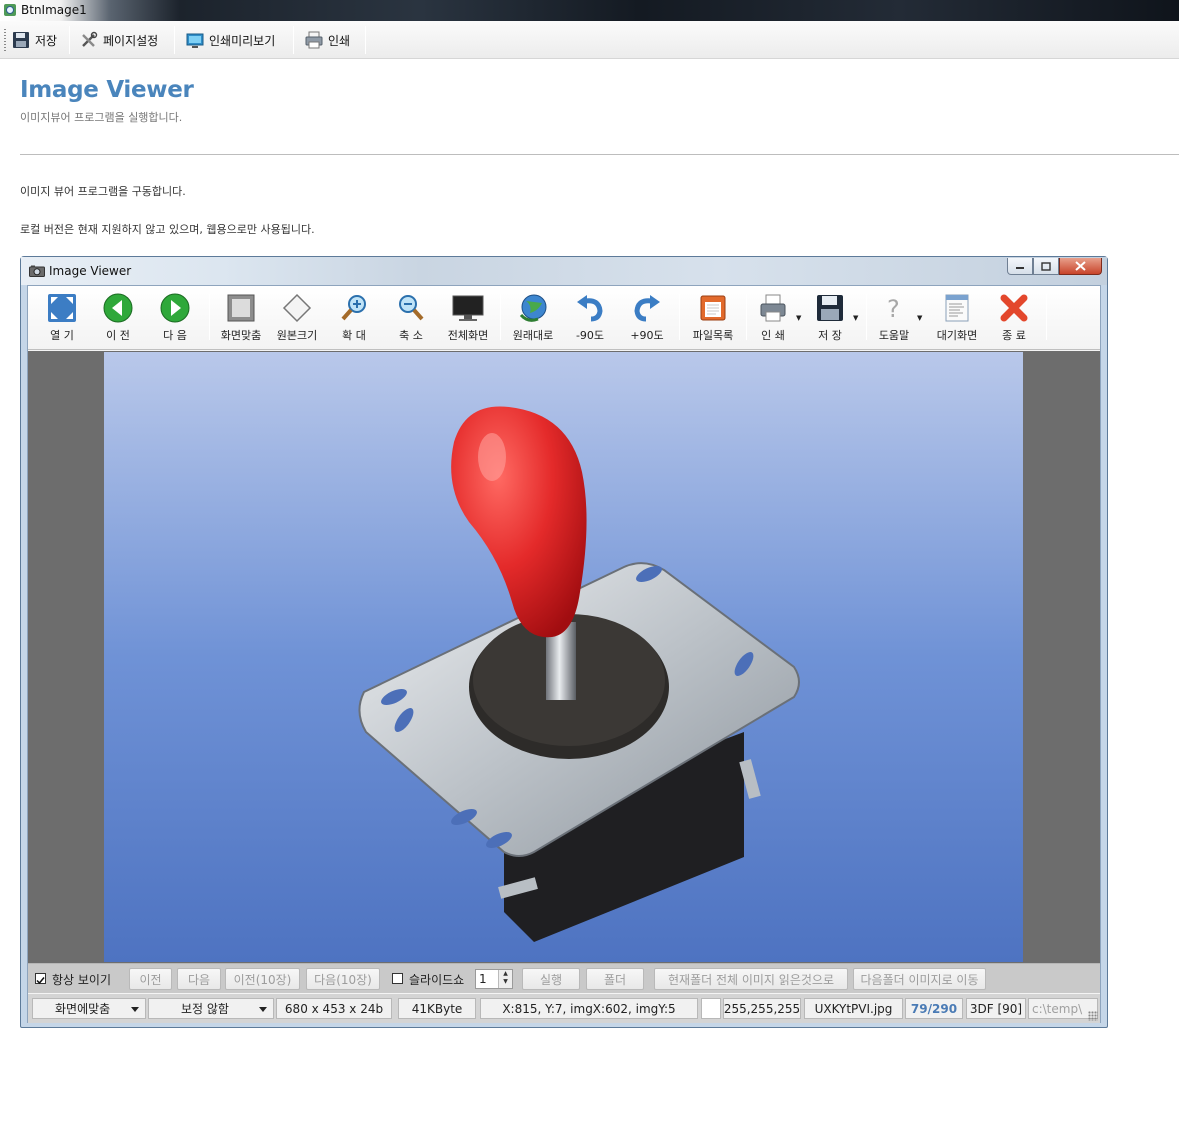 The image size is (1179, 1136). I want to click on next-folder-button: 다음폴더 이미지로 이동, so click(919, 979).